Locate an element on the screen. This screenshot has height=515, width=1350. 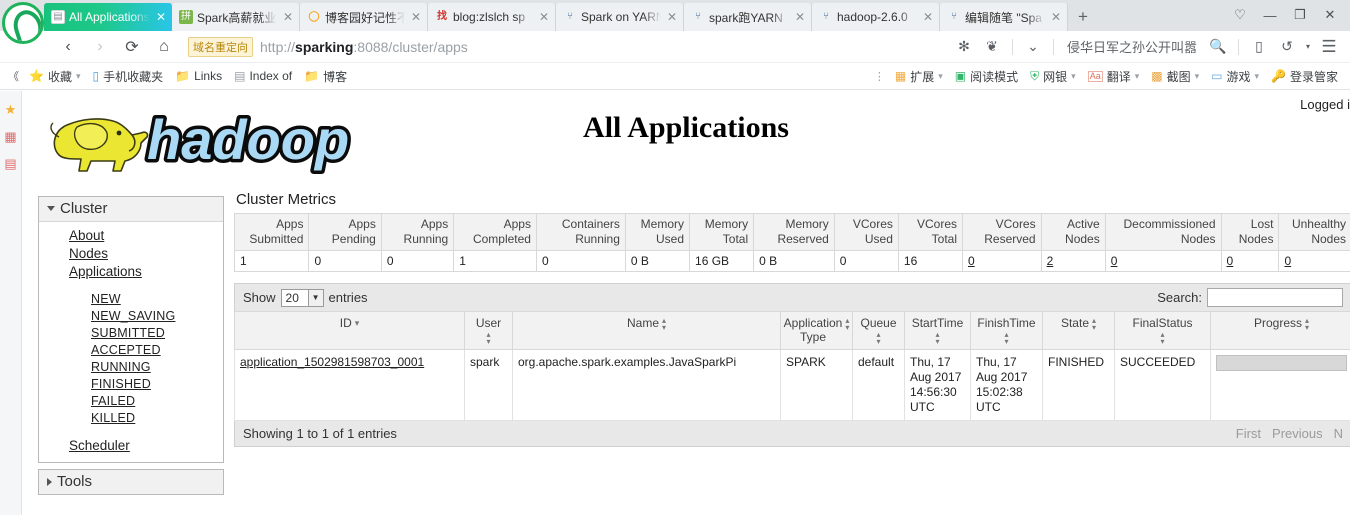
metrics-val-apps-running: 0 is located at coordinates (417, 261).